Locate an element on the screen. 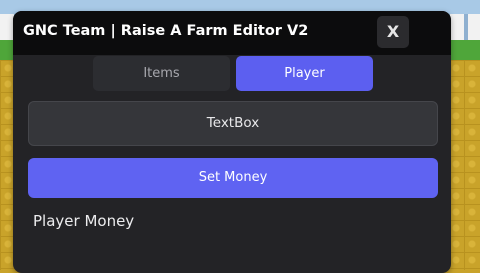  player-money-label: Player Money is located at coordinates (84, 221).